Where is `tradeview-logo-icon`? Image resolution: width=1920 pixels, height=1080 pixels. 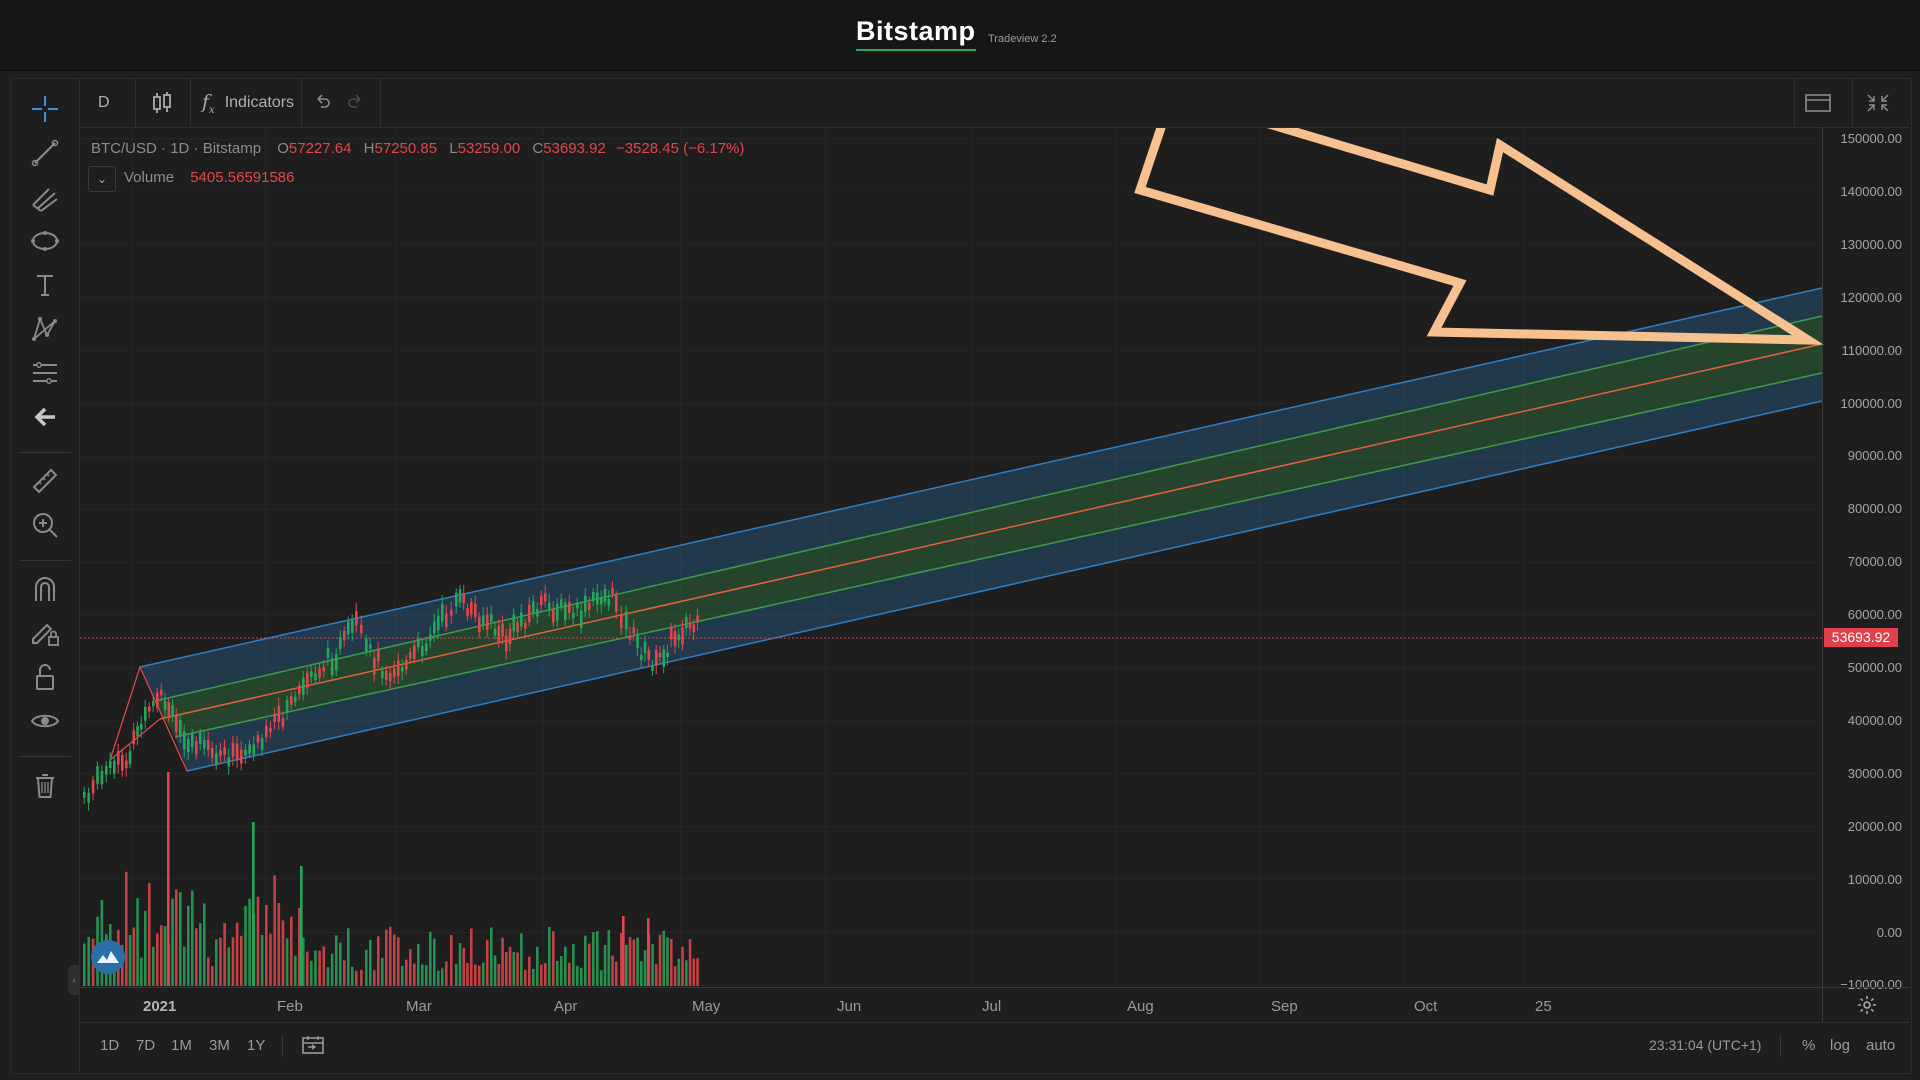 tradeview-logo-icon is located at coordinates (108, 957).